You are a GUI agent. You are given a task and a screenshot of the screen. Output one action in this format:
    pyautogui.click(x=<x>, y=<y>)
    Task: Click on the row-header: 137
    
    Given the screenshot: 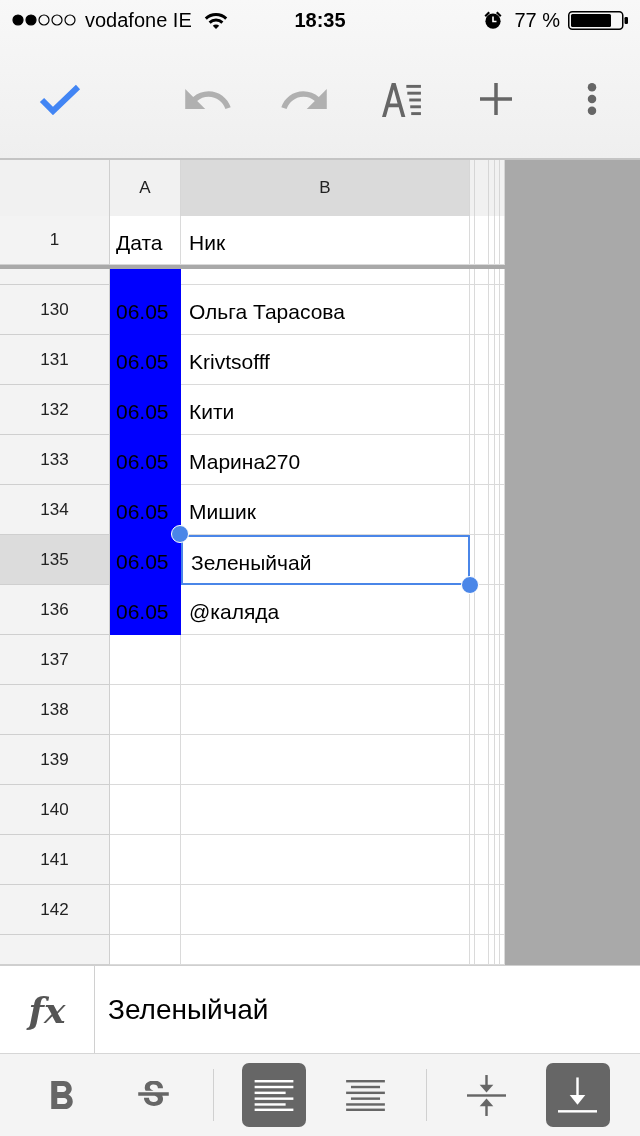 What is the action you would take?
    pyautogui.click(x=55, y=660)
    